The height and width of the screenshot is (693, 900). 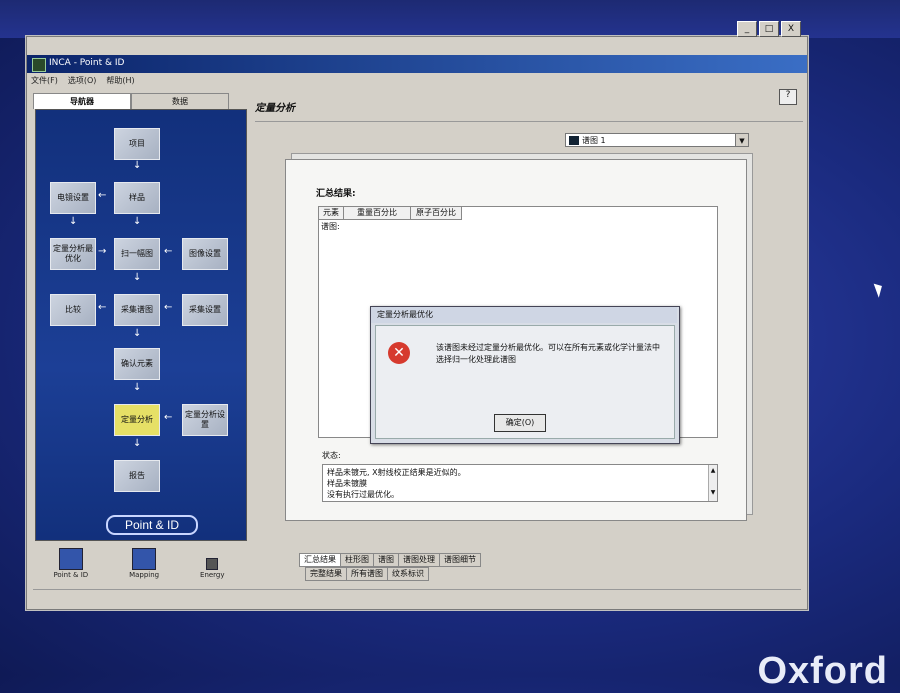 I want to click on tab-bar-chart: 柱形图, so click(x=357, y=560).